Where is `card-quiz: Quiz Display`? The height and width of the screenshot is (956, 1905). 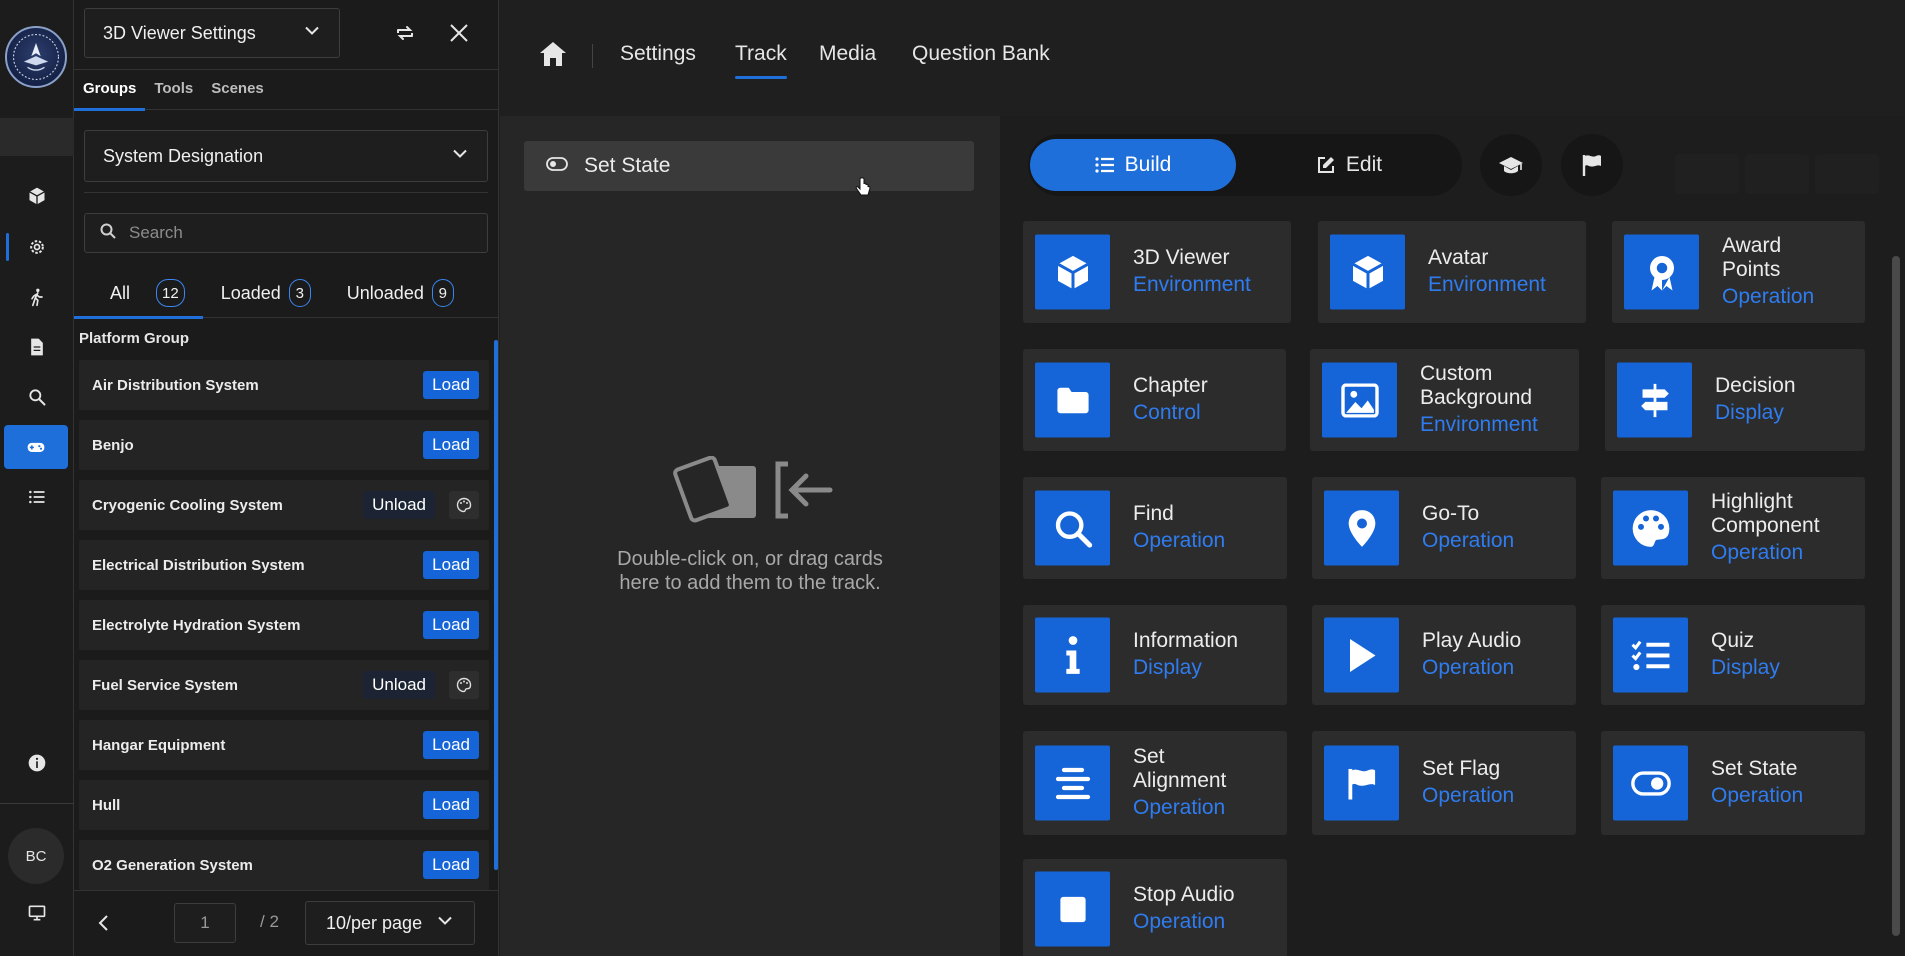
card-quiz: Quiz Display is located at coordinates (1733, 655).